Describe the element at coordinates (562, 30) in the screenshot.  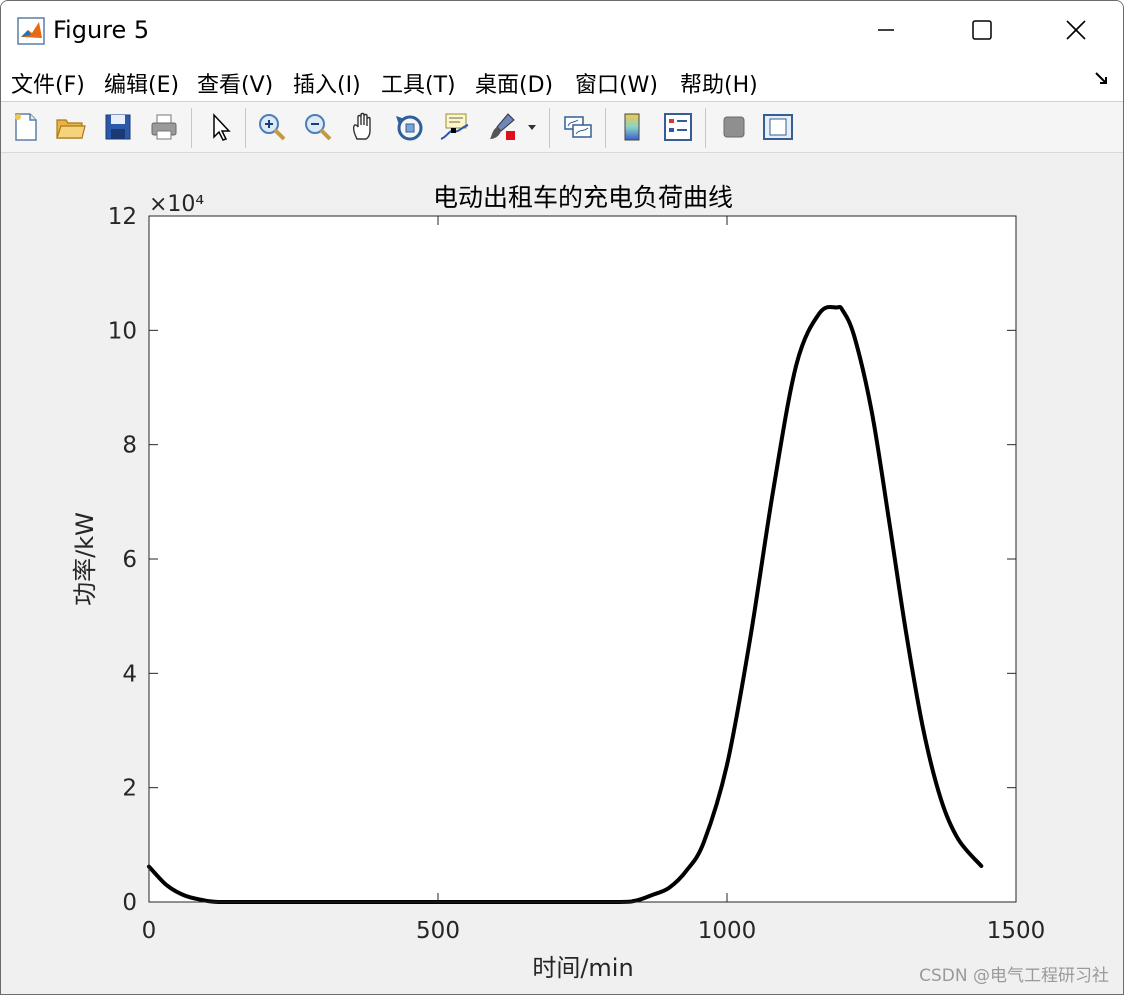
I see `title-bar: Figure 5` at that location.